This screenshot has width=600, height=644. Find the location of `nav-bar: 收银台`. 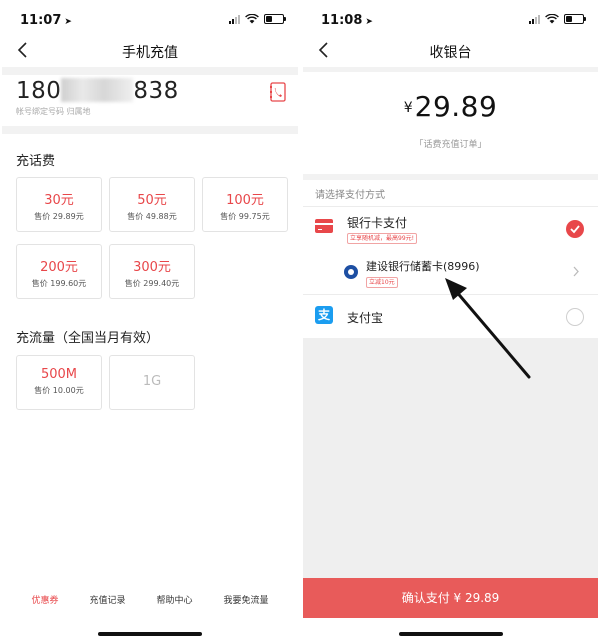

nav-bar: 收银台 is located at coordinates (450, 51).